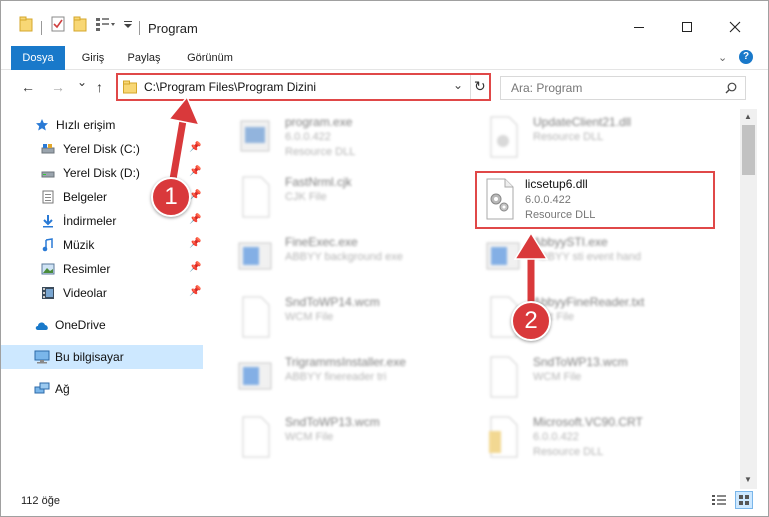  What do you see at coordinates (719, 500) in the screenshot?
I see `details-view-icon` at bounding box center [719, 500].